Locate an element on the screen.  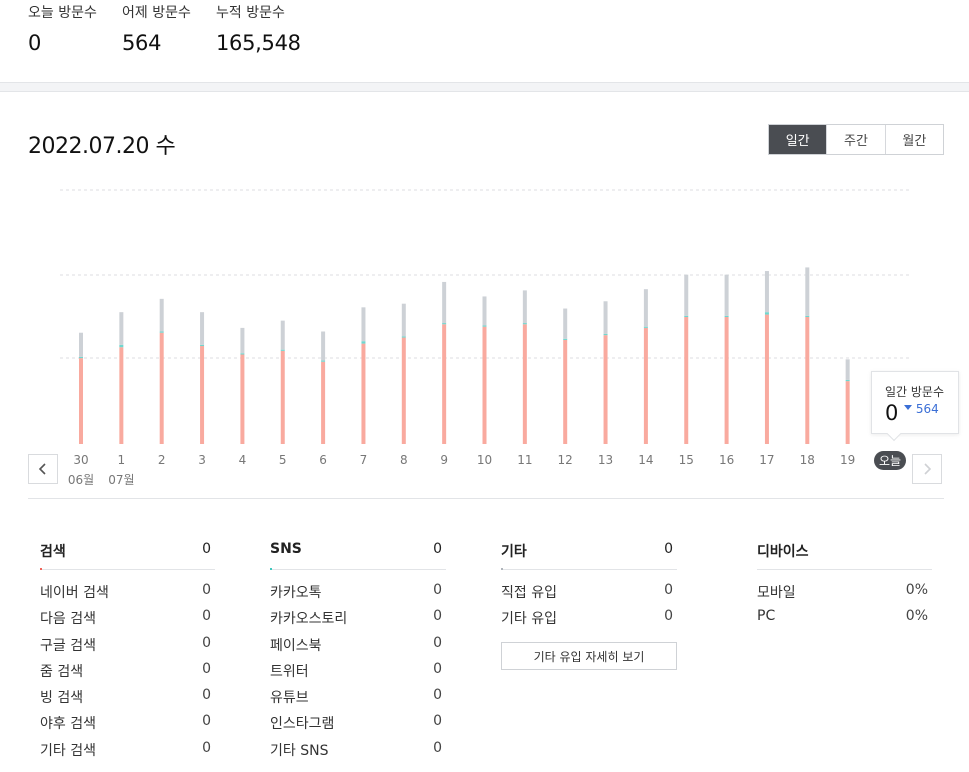
x-tick-label: 13 is located at coordinates (605, 460).